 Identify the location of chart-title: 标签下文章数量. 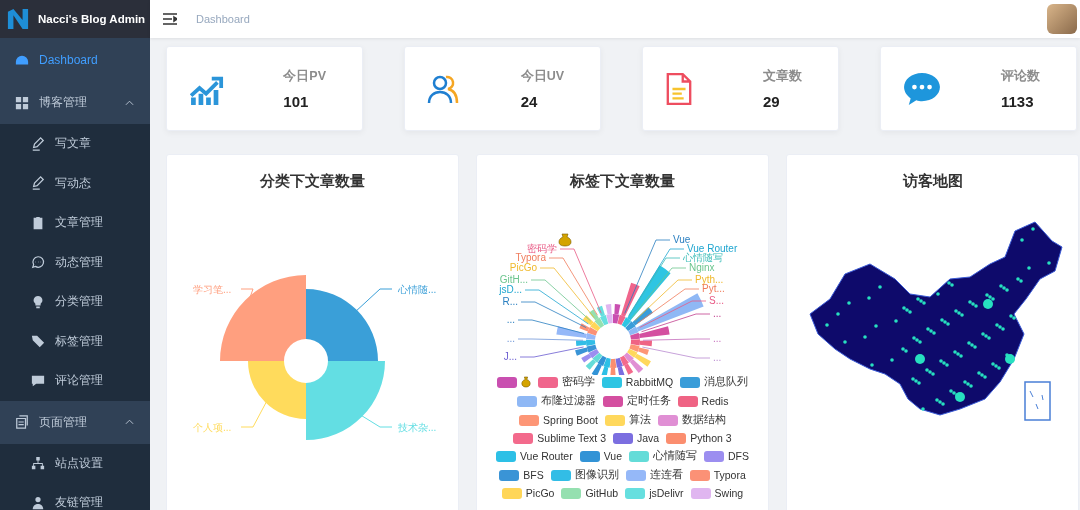
(622, 181).